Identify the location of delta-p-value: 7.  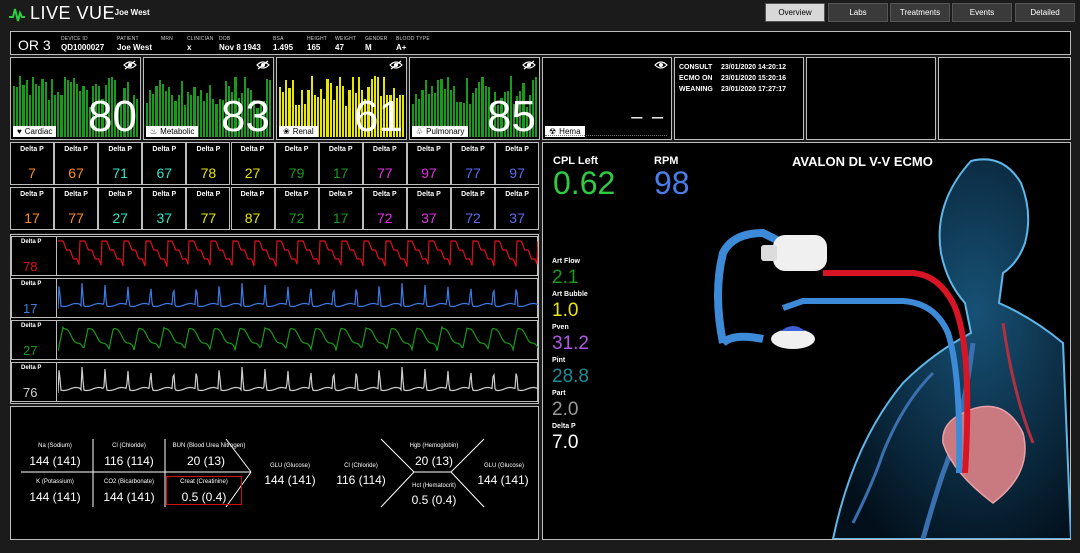
(32, 173).